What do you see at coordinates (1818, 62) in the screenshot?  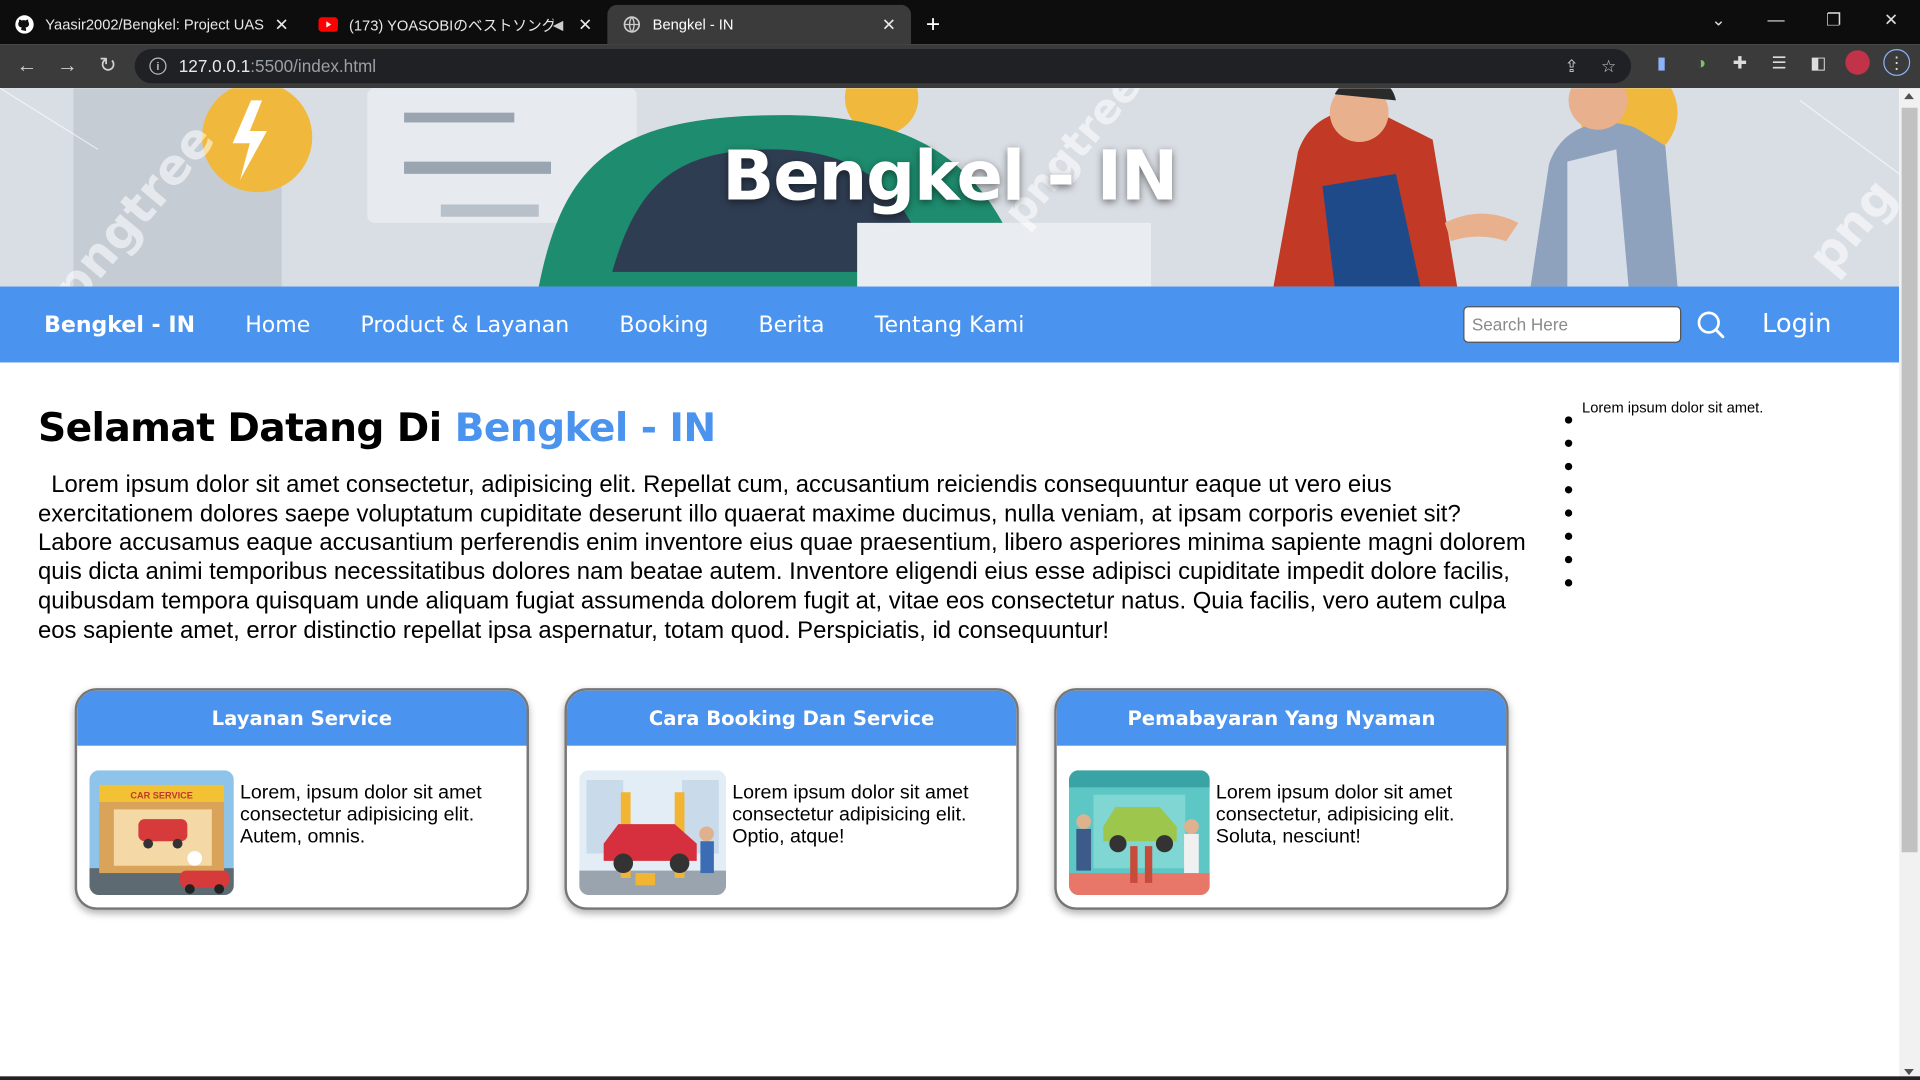 I see `side-panel-icon: ◧` at bounding box center [1818, 62].